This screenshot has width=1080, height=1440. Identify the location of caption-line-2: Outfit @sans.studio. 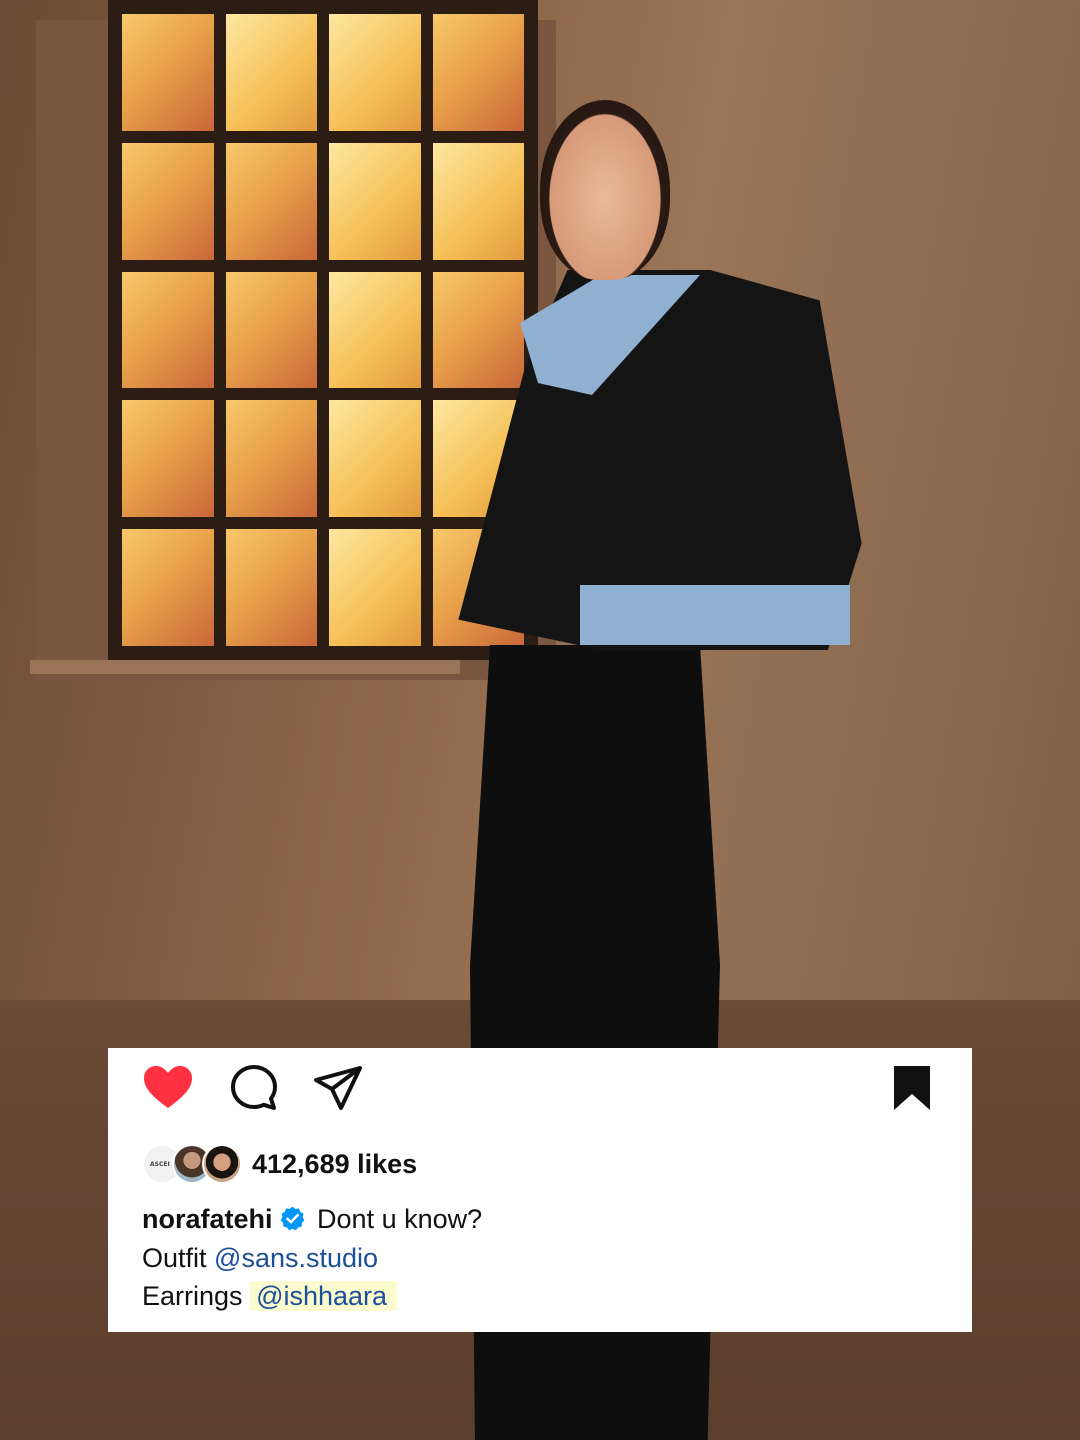
(312, 1258).